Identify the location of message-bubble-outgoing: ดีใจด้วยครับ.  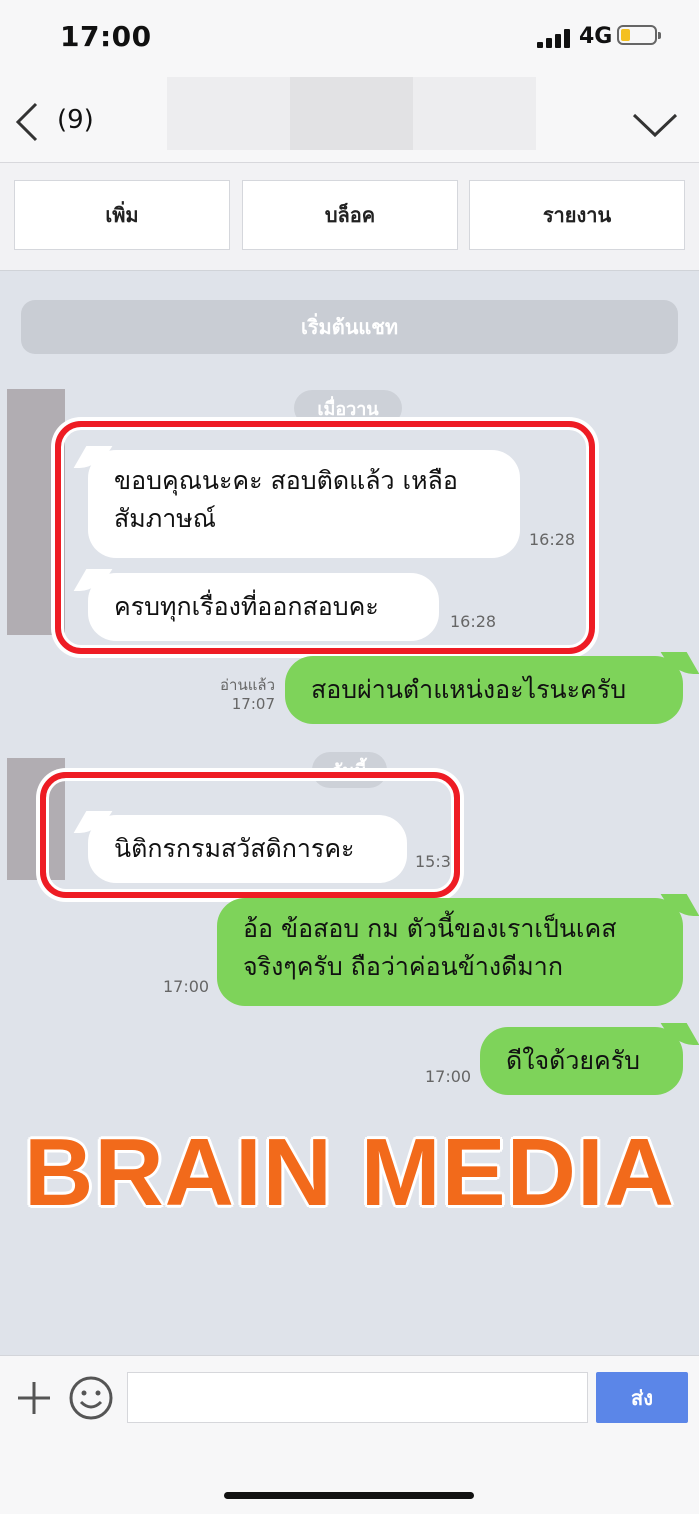
(581, 1061).